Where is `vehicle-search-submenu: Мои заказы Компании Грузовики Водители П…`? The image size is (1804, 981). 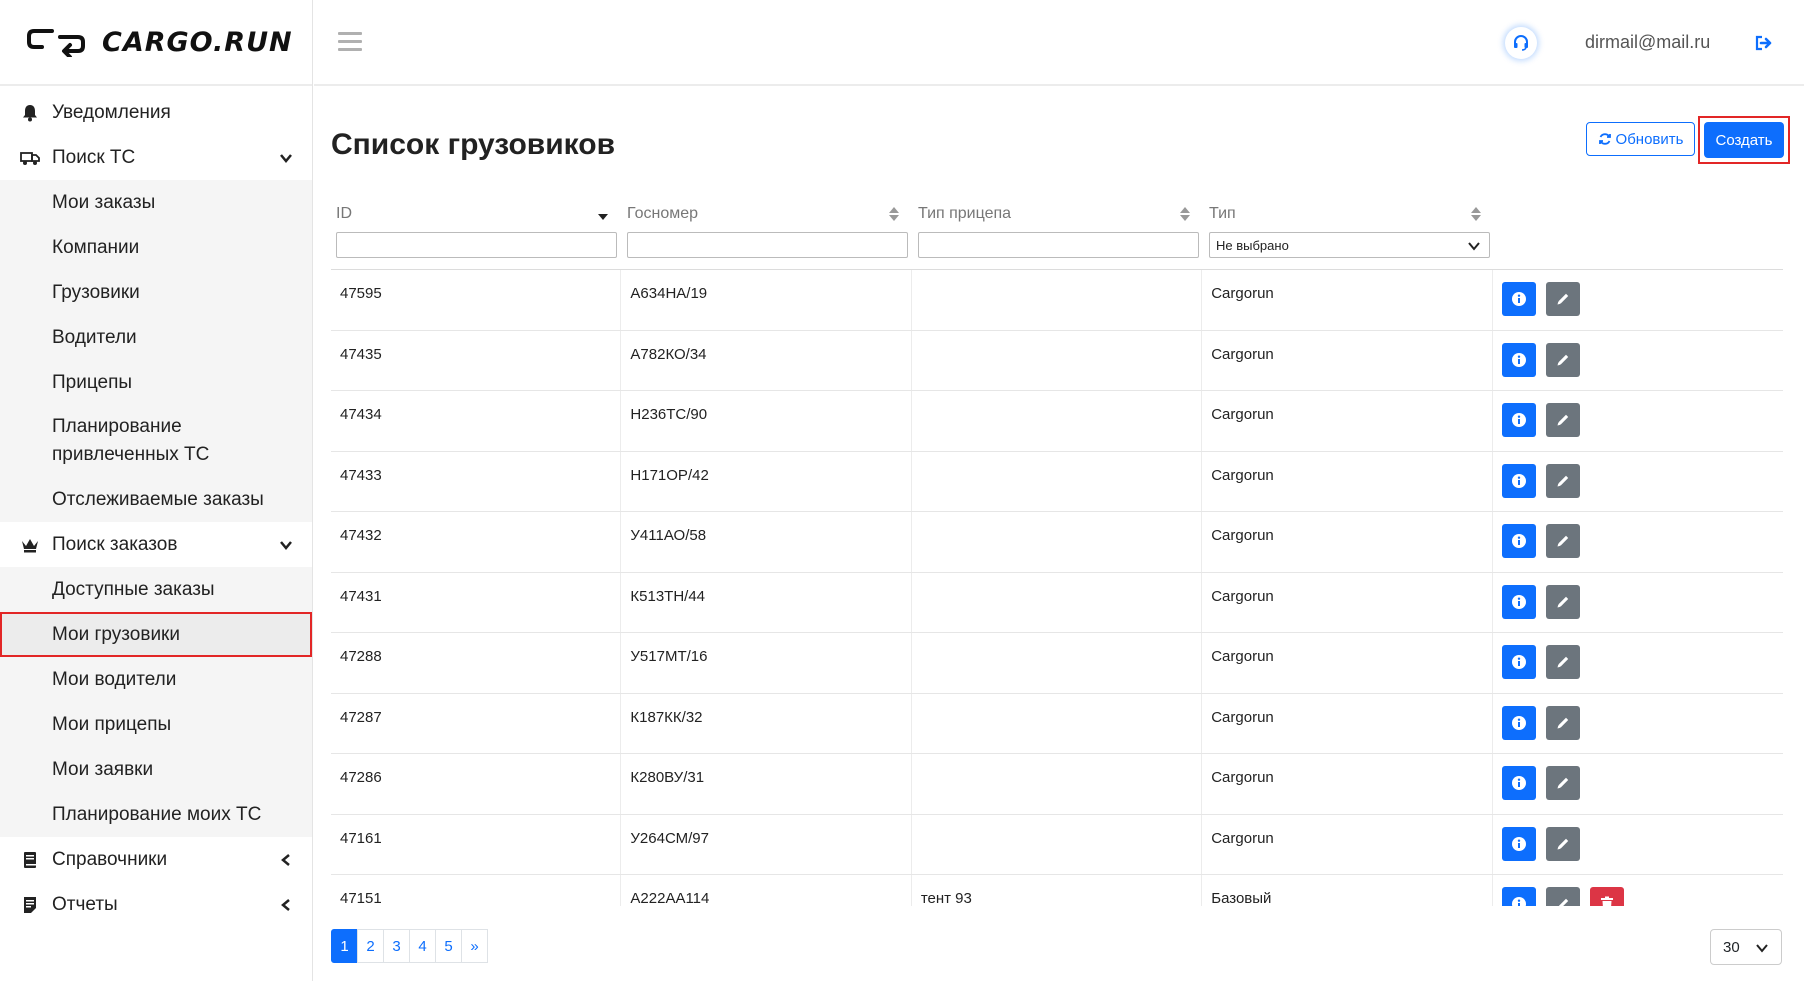 vehicle-search-submenu: Мои заказы Компании Грузовики Водители П… is located at coordinates (156, 351).